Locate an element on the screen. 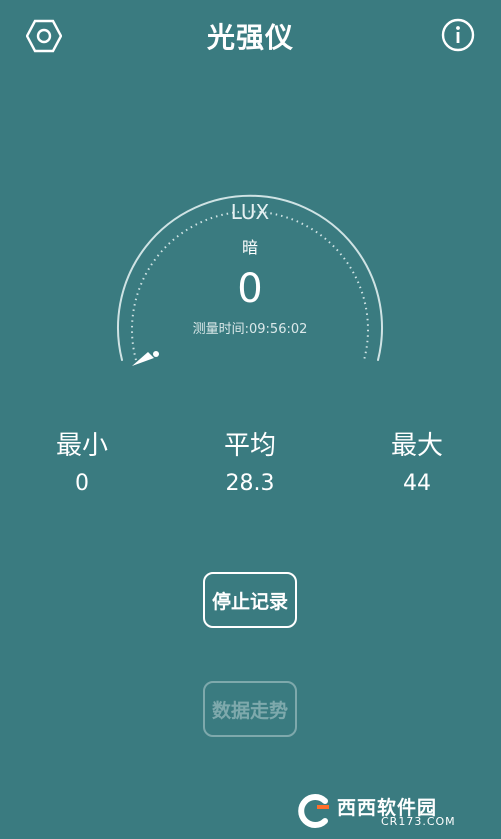  page-title: 光强仪 is located at coordinates (250, 37).